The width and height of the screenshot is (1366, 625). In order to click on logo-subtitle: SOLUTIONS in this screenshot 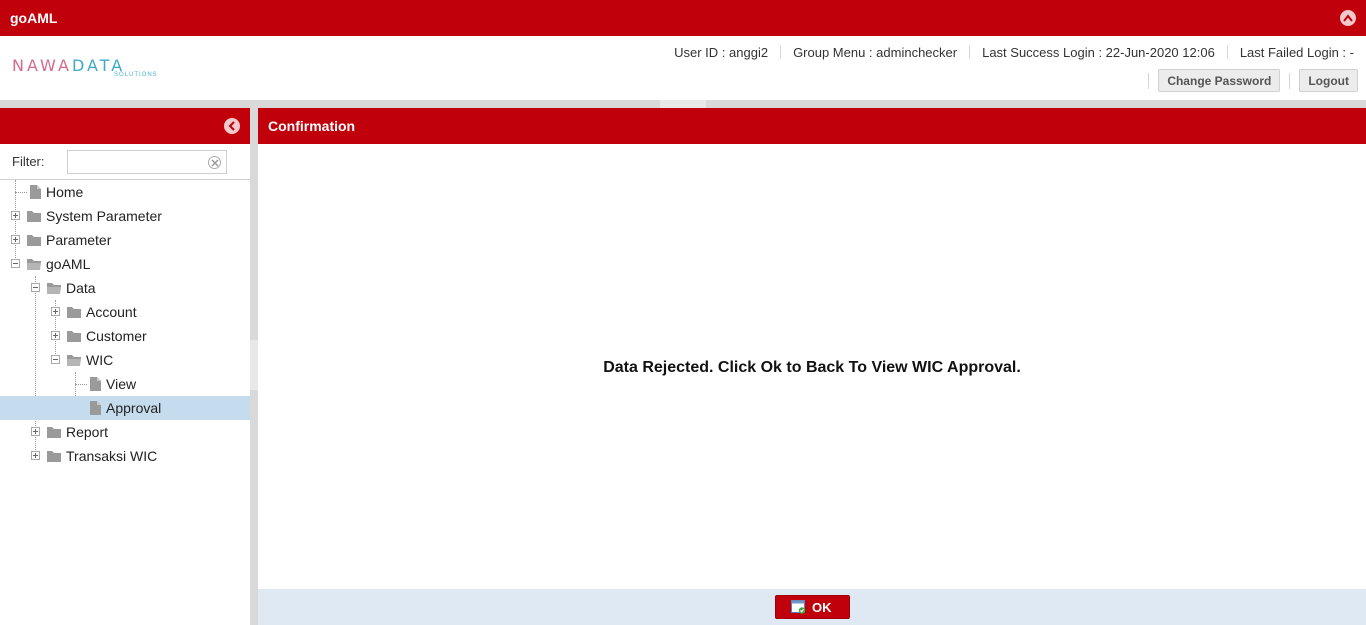, I will do `click(136, 75)`.